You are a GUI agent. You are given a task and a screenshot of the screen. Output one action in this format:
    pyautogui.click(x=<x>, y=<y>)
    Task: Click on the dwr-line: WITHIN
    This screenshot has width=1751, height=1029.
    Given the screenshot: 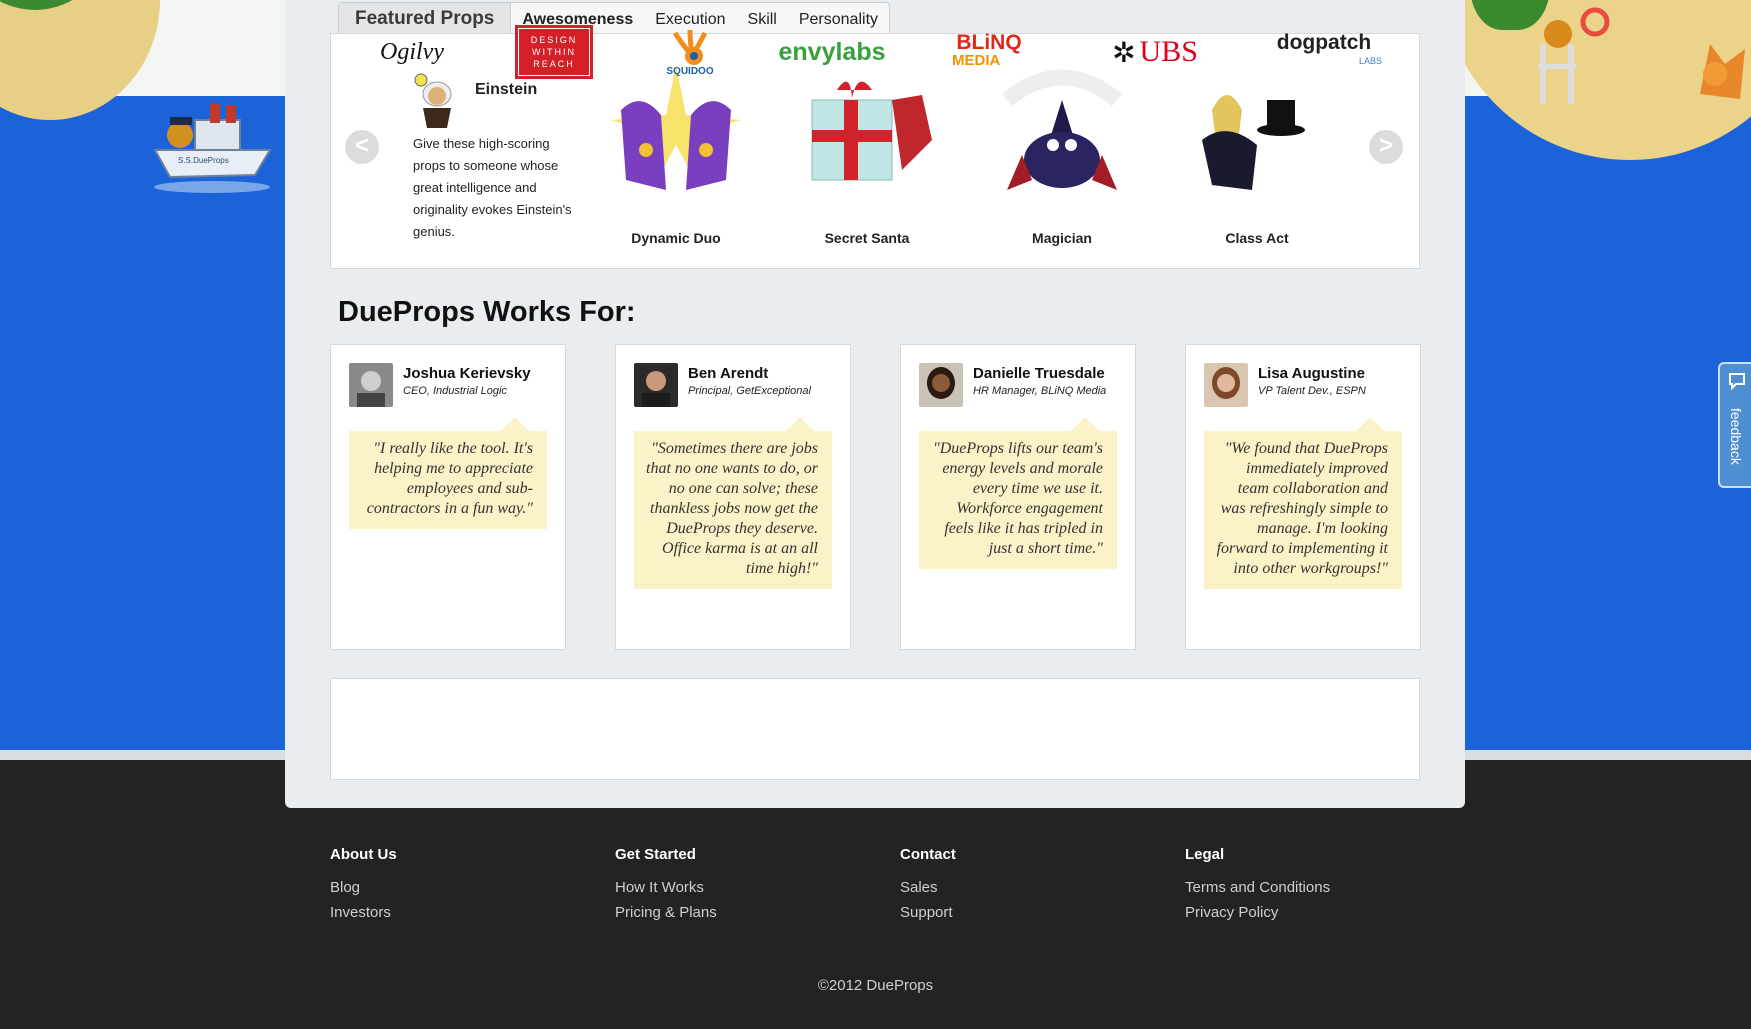 What is the action you would take?
    pyautogui.click(x=554, y=52)
    